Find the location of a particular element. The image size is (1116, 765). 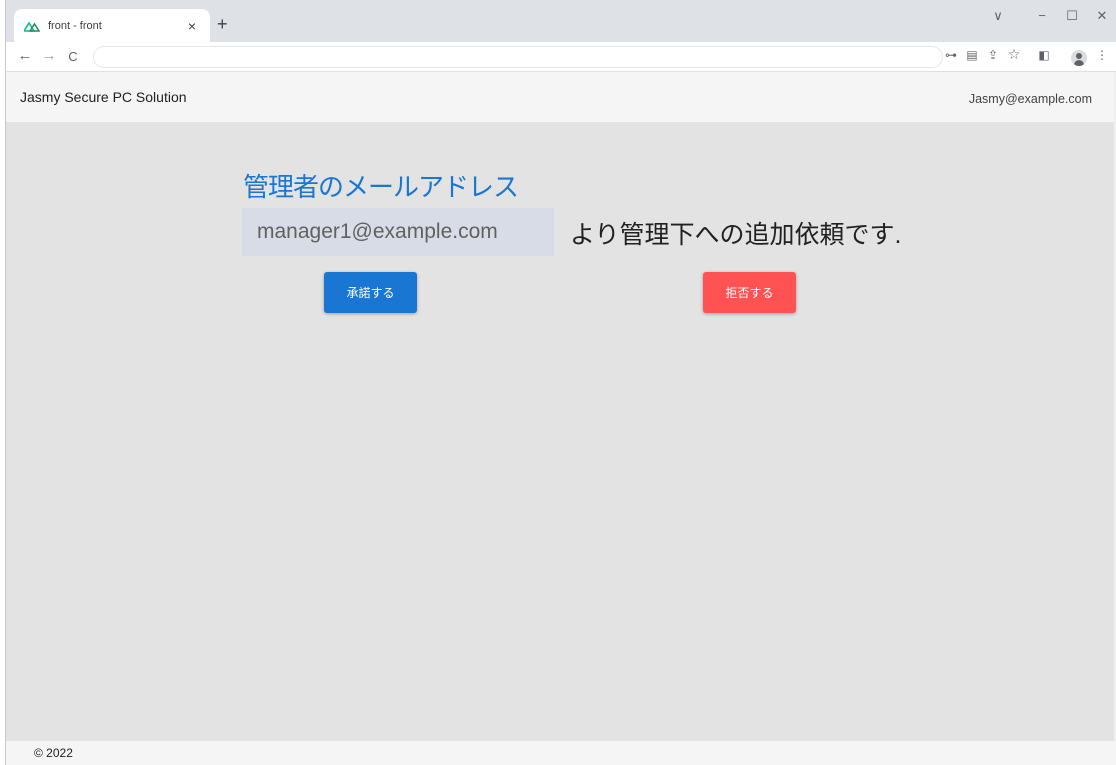

page-heading: 管理者のメールアドレス is located at coordinates (381, 188).